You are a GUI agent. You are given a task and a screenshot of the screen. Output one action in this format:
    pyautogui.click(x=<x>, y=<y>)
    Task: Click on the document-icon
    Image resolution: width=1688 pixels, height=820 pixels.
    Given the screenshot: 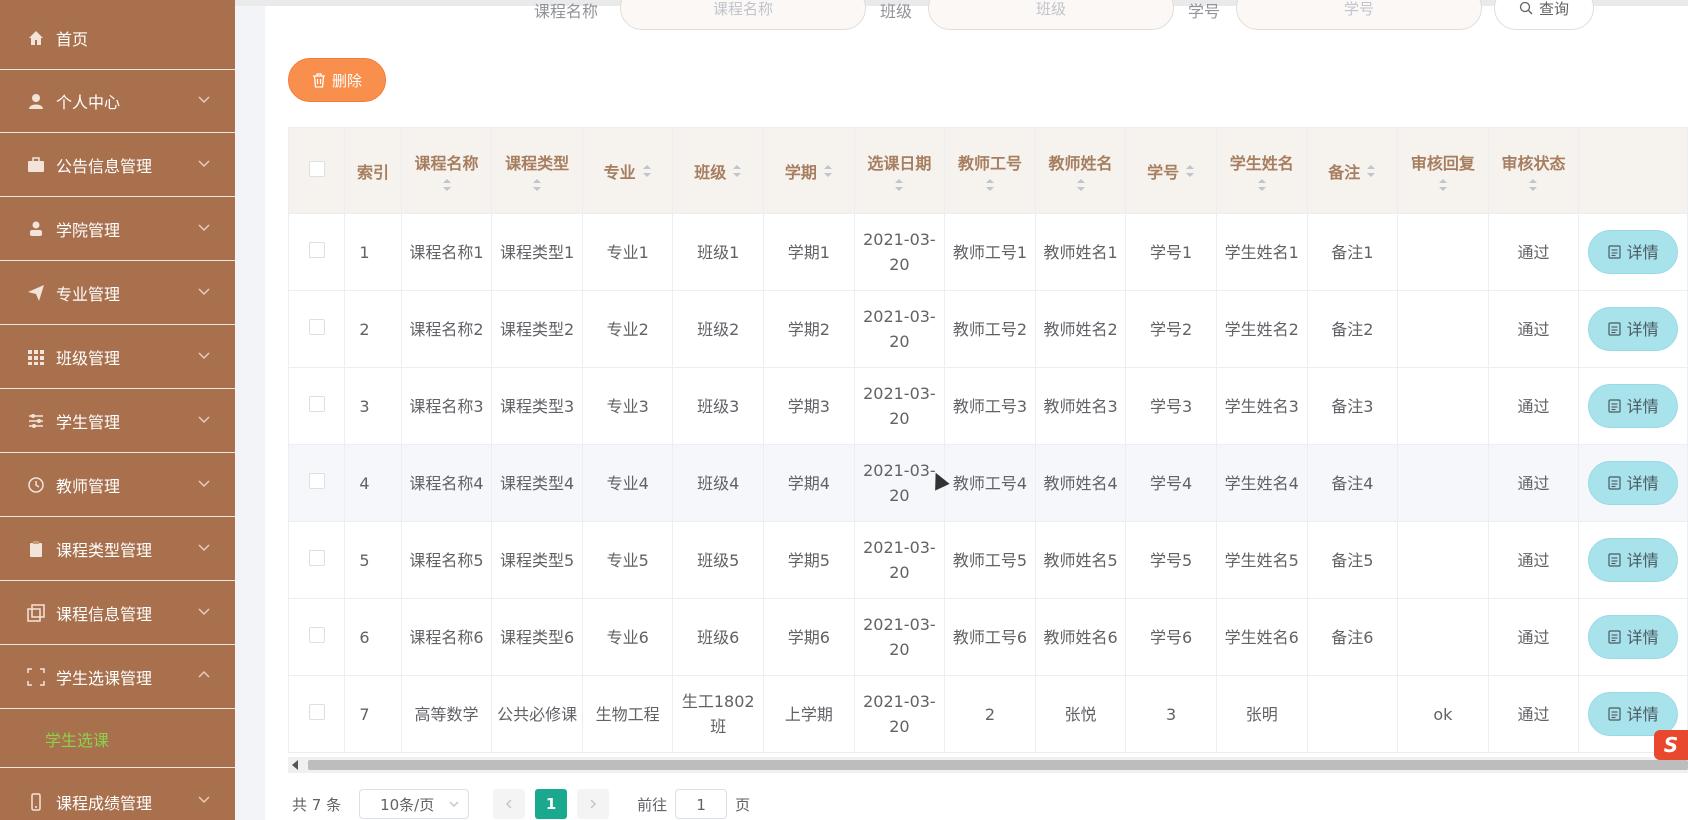 What is the action you would take?
    pyautogui.click(x=1614, y=637)
    